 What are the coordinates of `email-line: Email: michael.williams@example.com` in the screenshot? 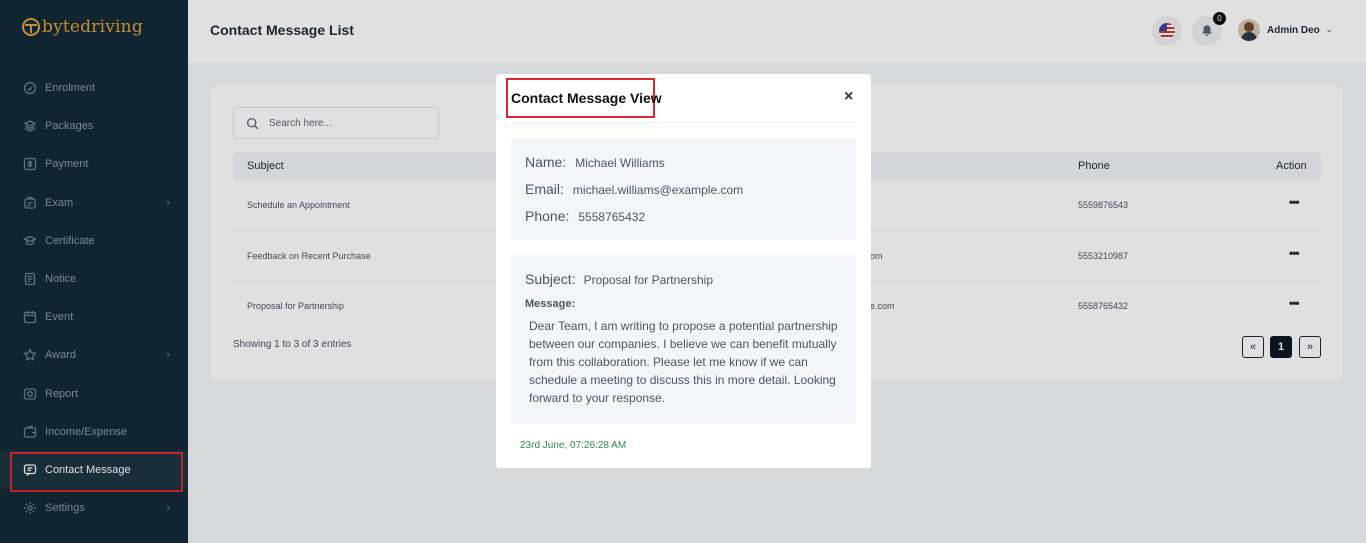 It's located at (634, 189).